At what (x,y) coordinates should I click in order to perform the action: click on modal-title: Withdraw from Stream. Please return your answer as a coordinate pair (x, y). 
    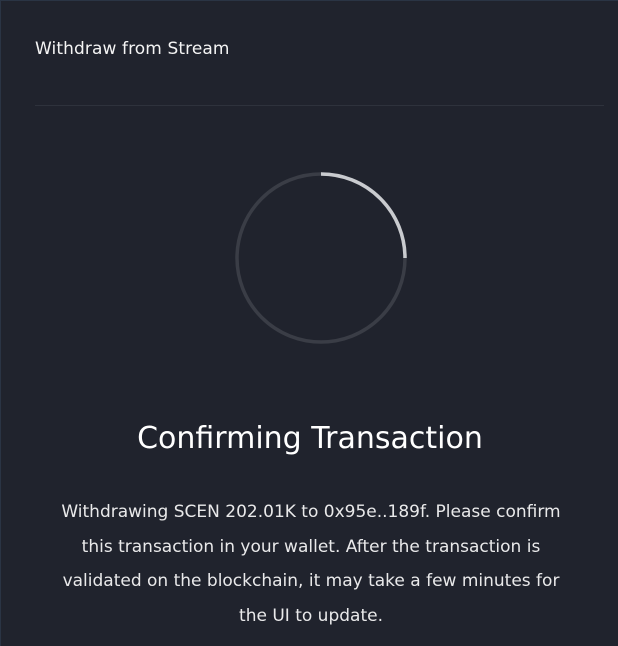
    Looking at the image, I should click on (132, 49).